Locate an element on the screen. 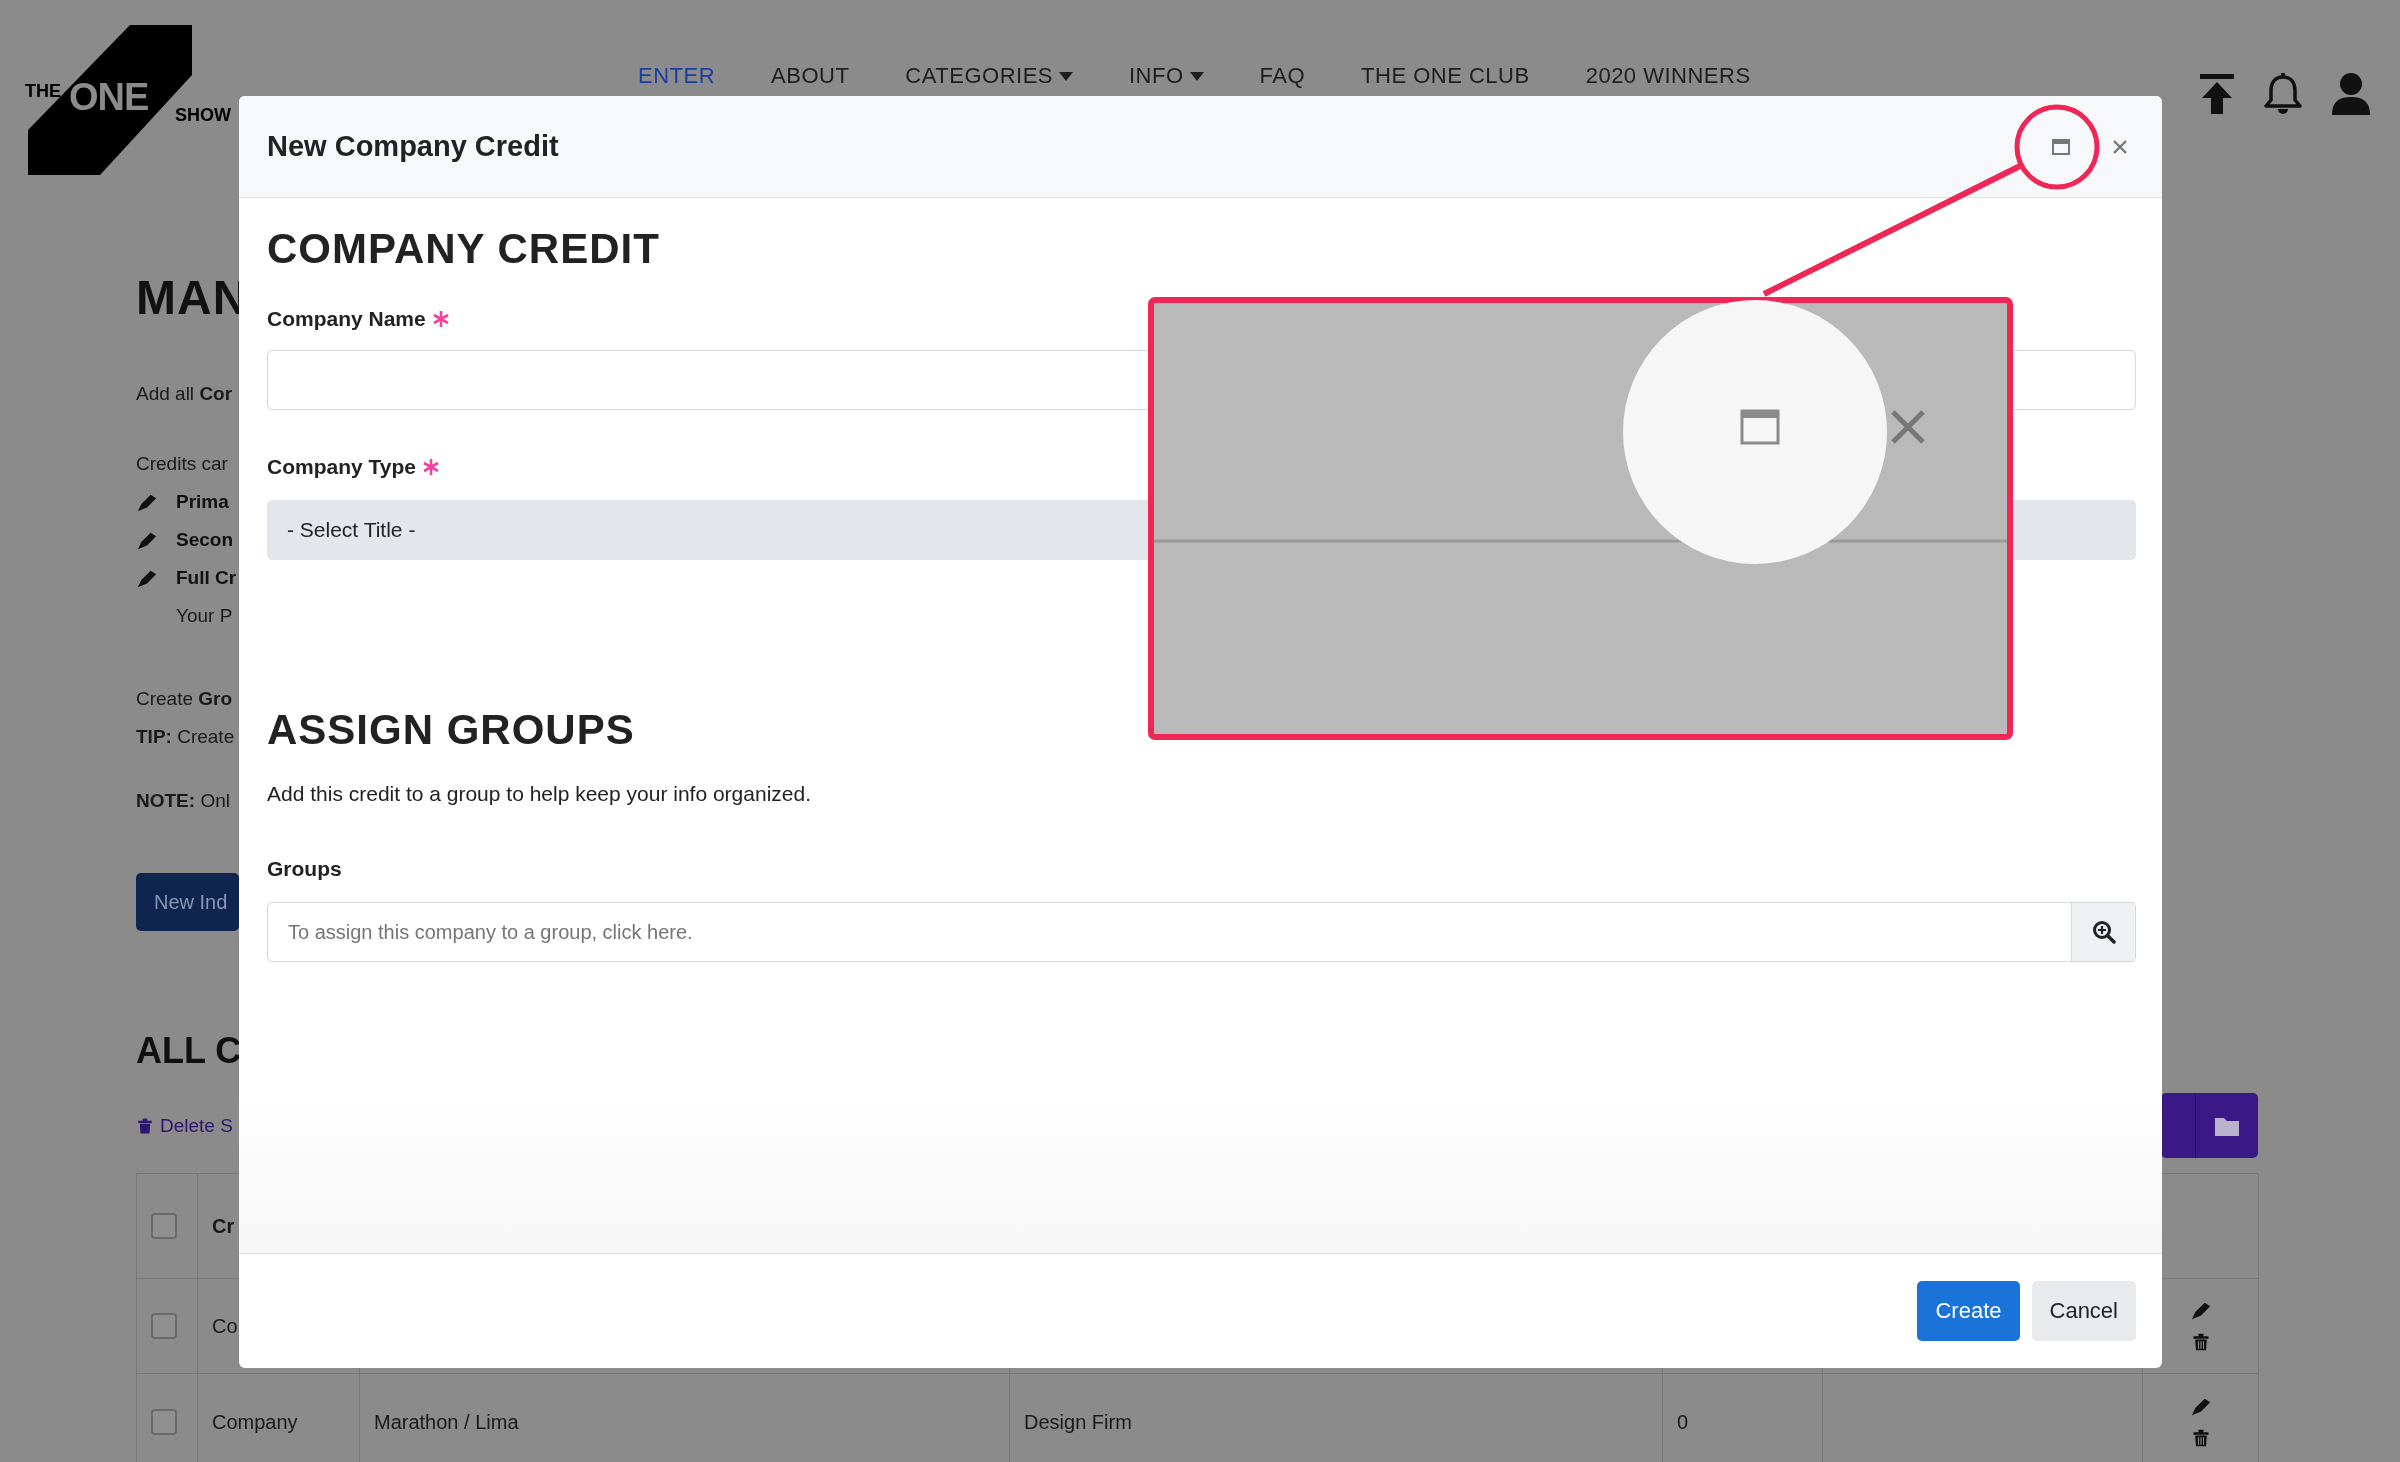  section-title: ASSIGN GROUPS is located at coordinates (451, 730).